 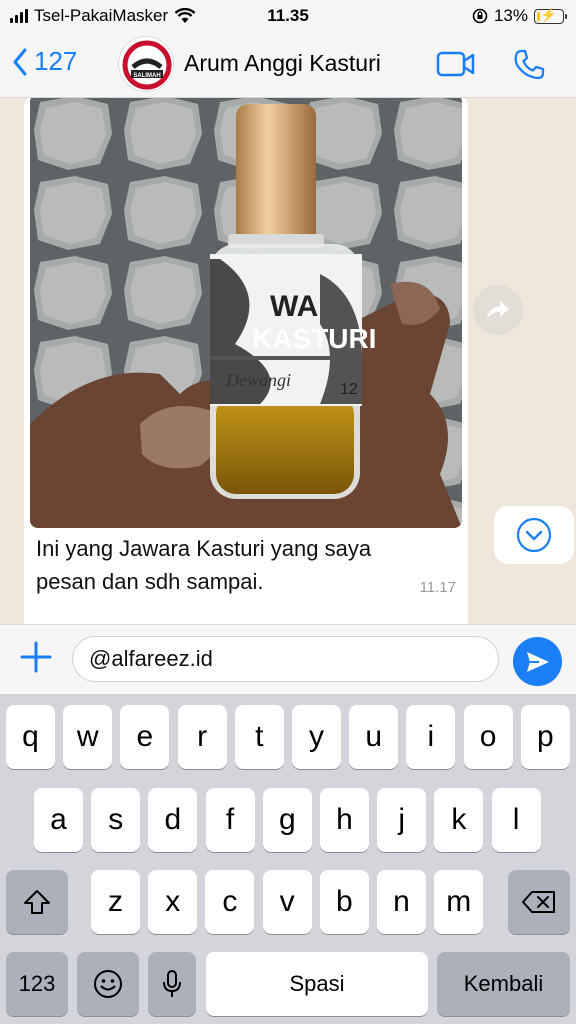 I want to click on space-key: Spasi, so click(x=317, y=984).